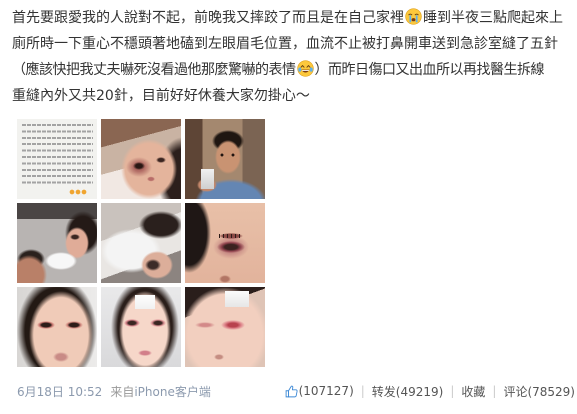 This screenshot has width=577, height=414. I want to click on post-text-segment: （應該快把我丈夫嚇死沒看過他那麼驚嚇的表情, so click(154, 70).